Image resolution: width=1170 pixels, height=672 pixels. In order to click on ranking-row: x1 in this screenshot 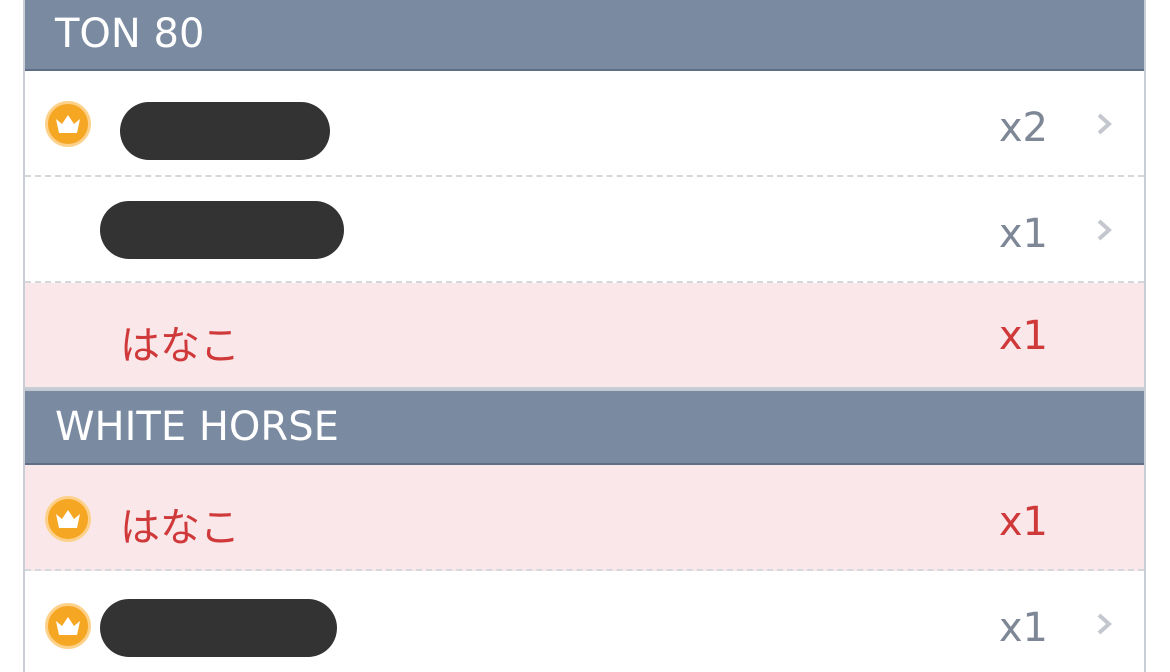, I will do `click(584, 621)`.